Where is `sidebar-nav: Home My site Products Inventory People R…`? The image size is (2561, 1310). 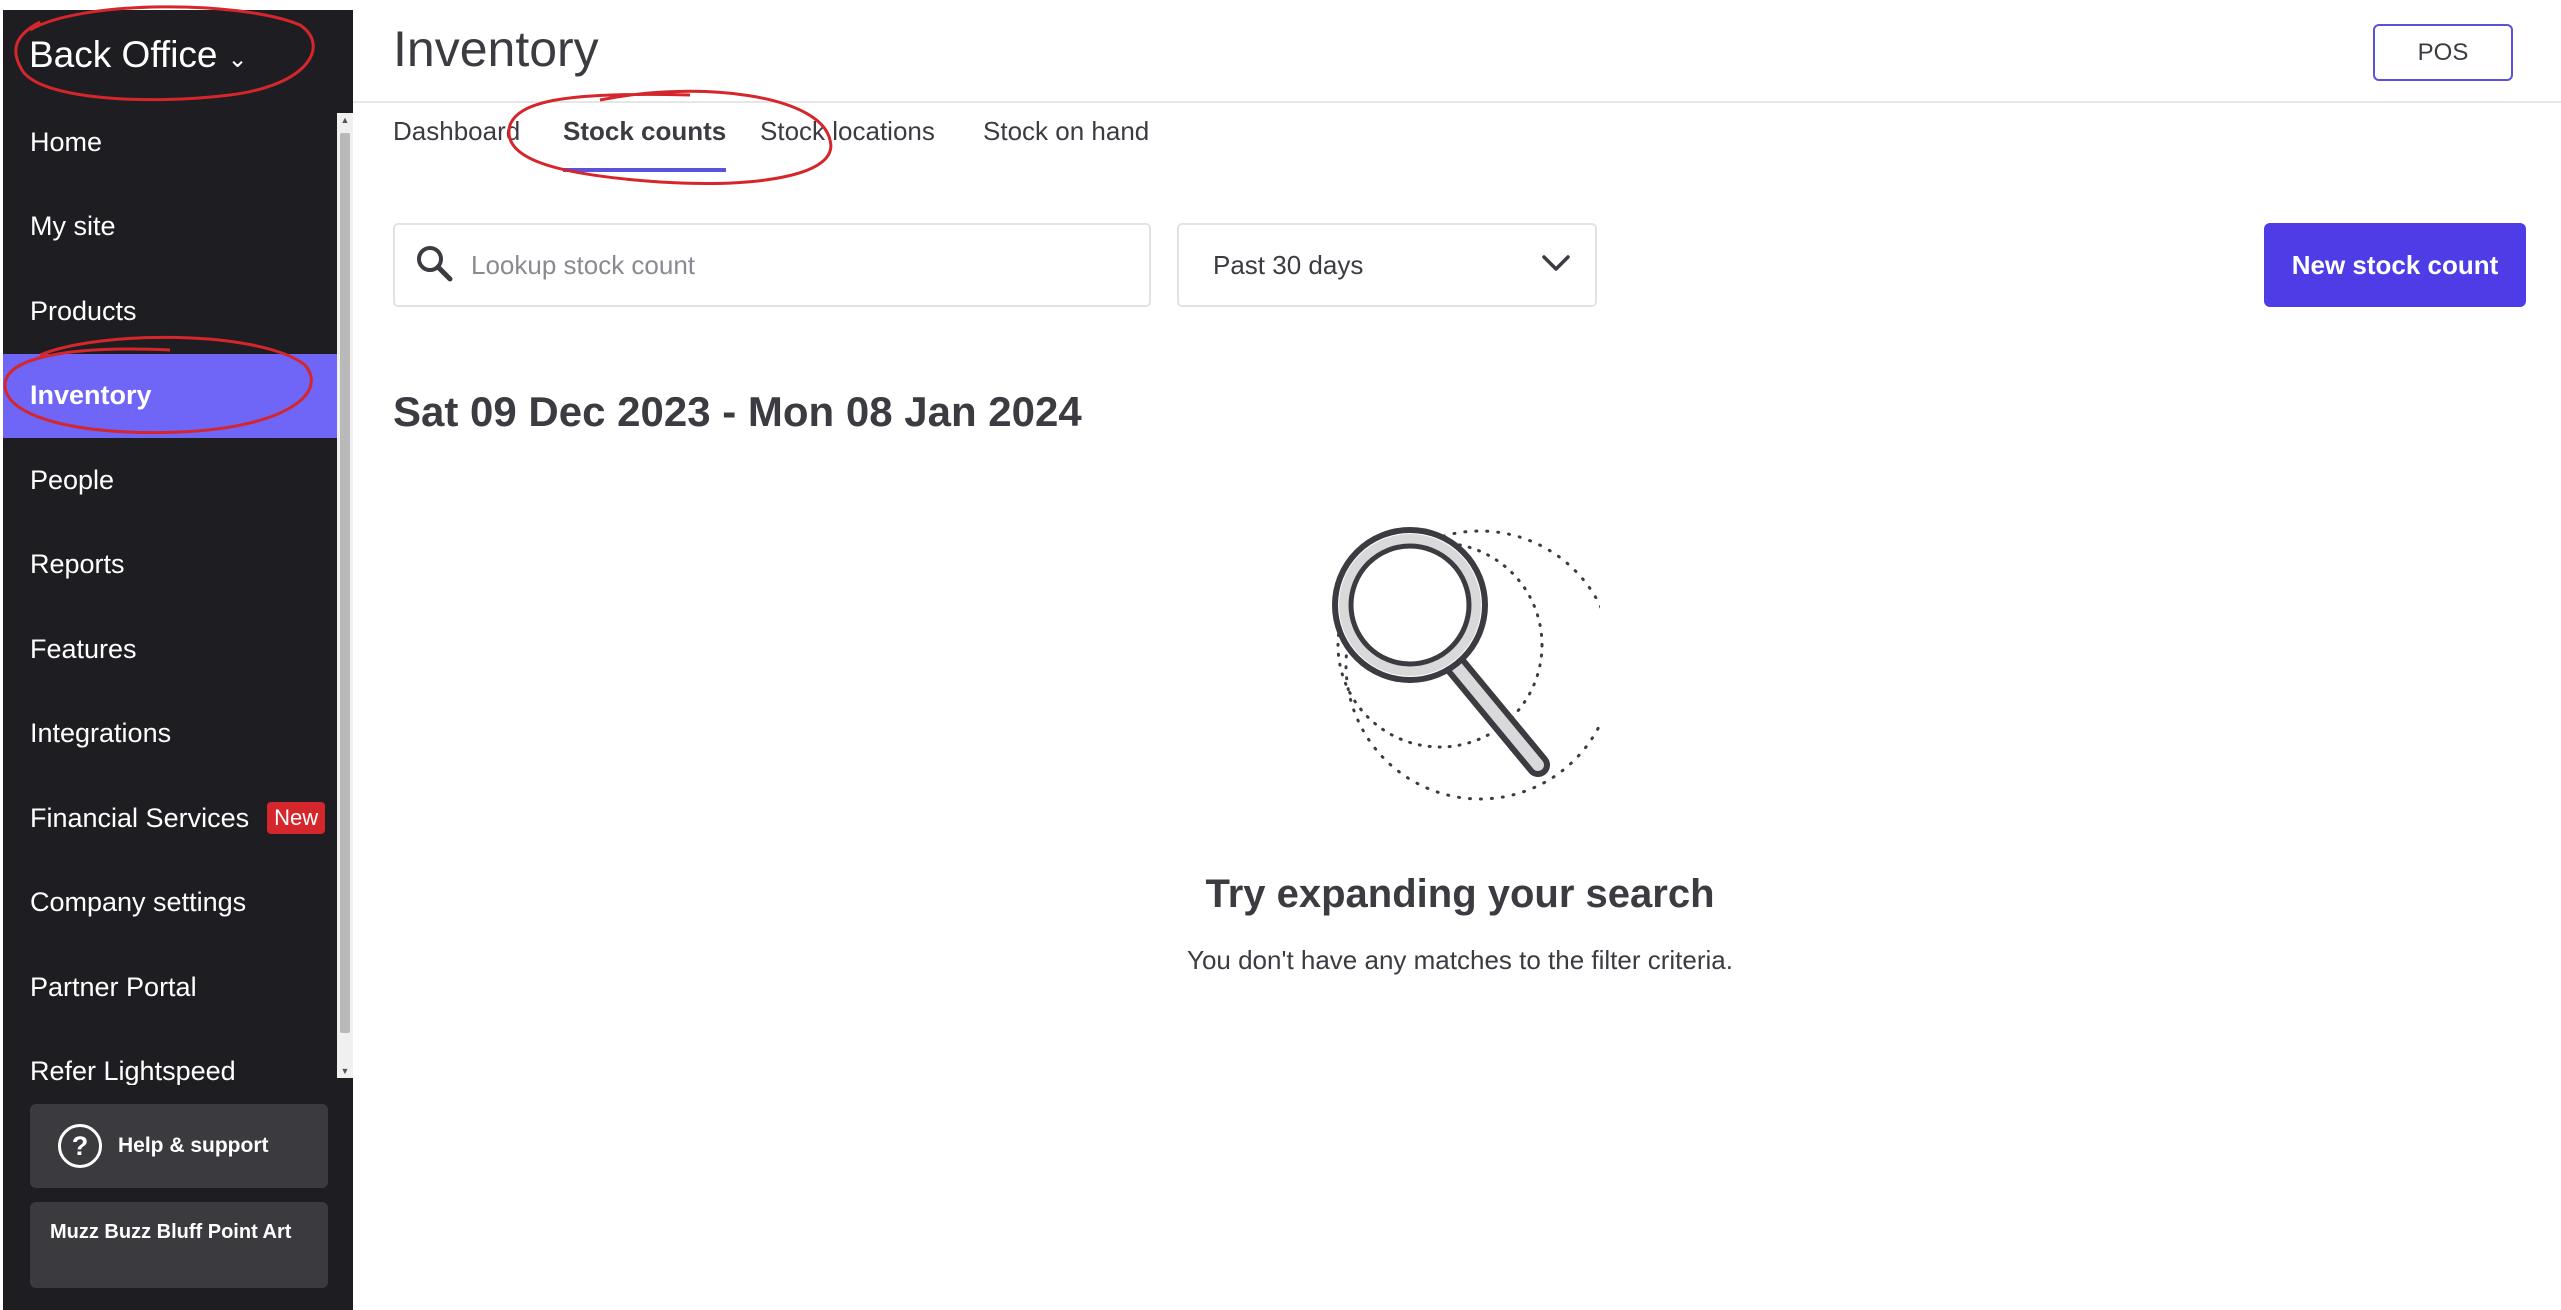 sidebar-nav: Home My site Products Inventory People R… is located at coordinates (178, 592).